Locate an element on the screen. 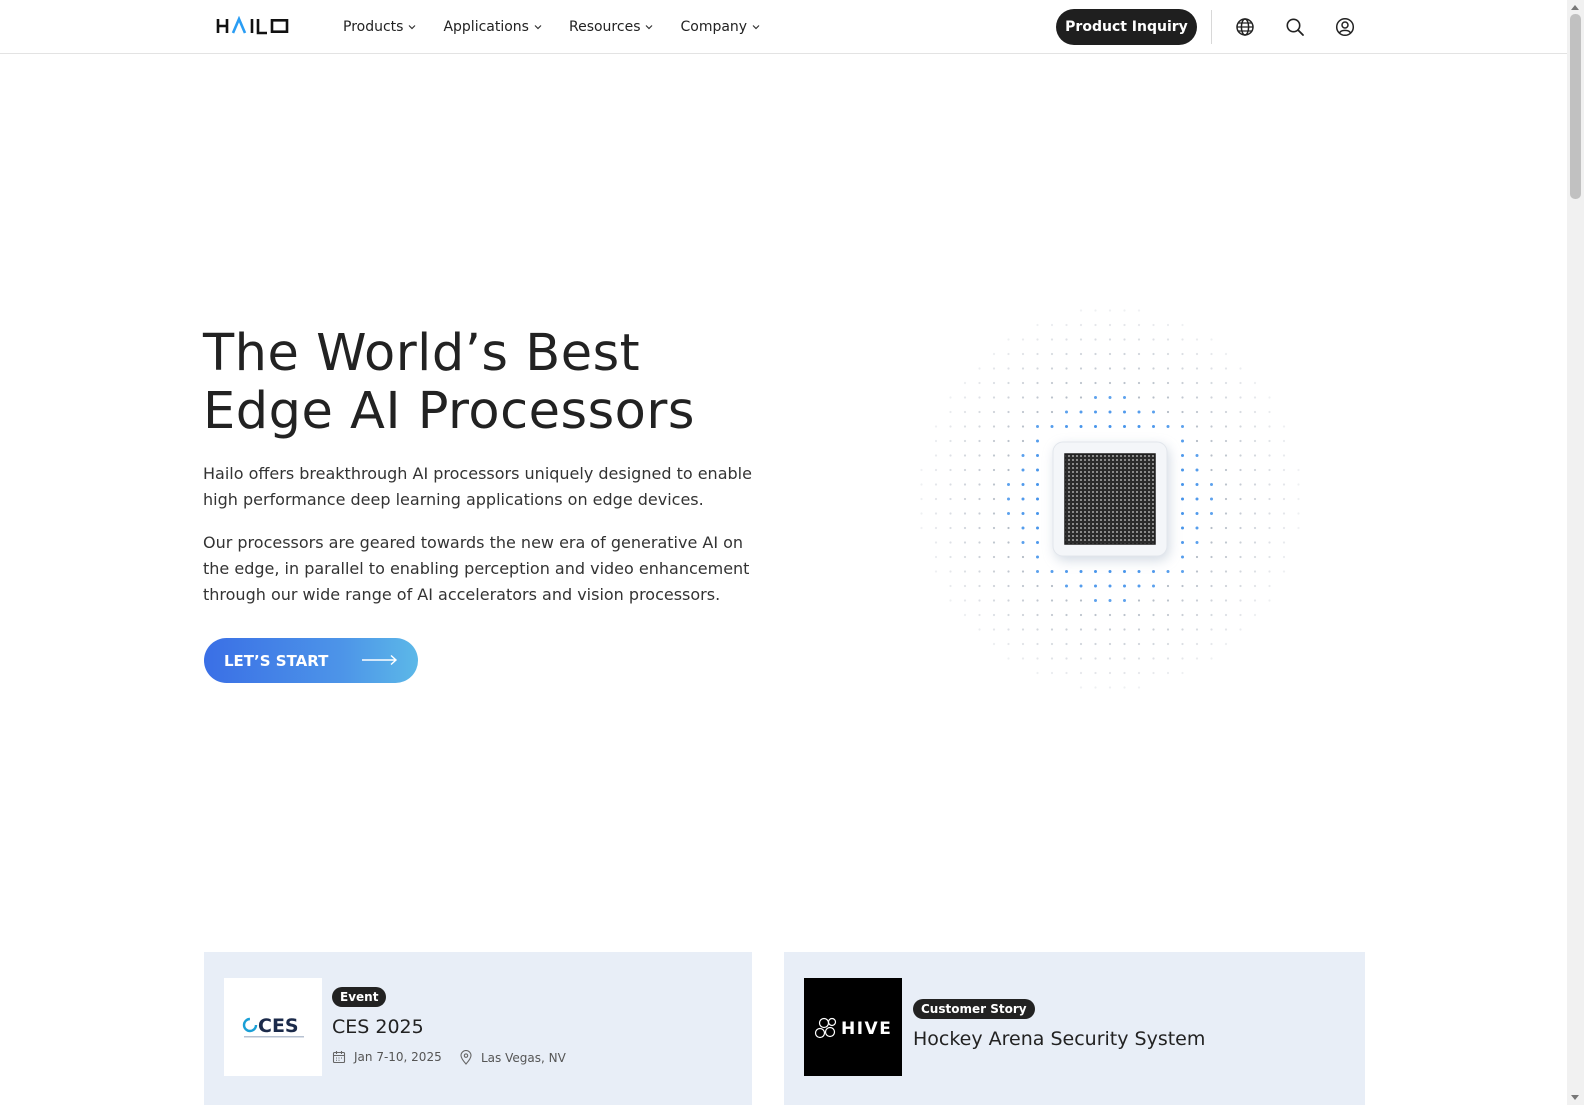 The width and height of the screenshot is (1584, 1105). nav-resources: Resources is located at coordinates (611, 27).